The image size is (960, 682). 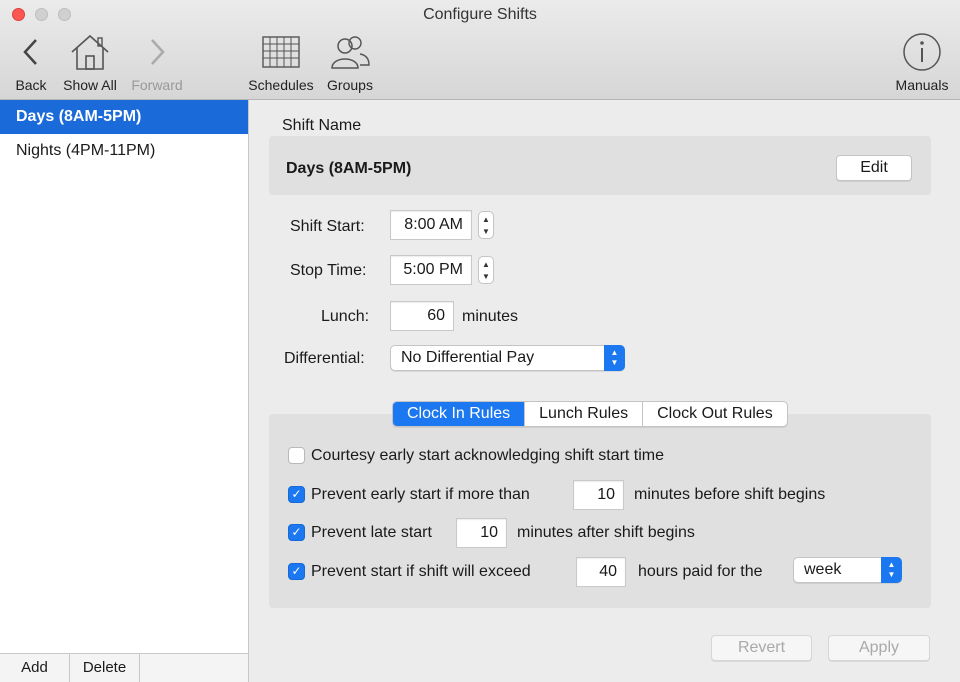 I want to click on differential-select-value: No Differential Pay, so click(x=468, y=357).